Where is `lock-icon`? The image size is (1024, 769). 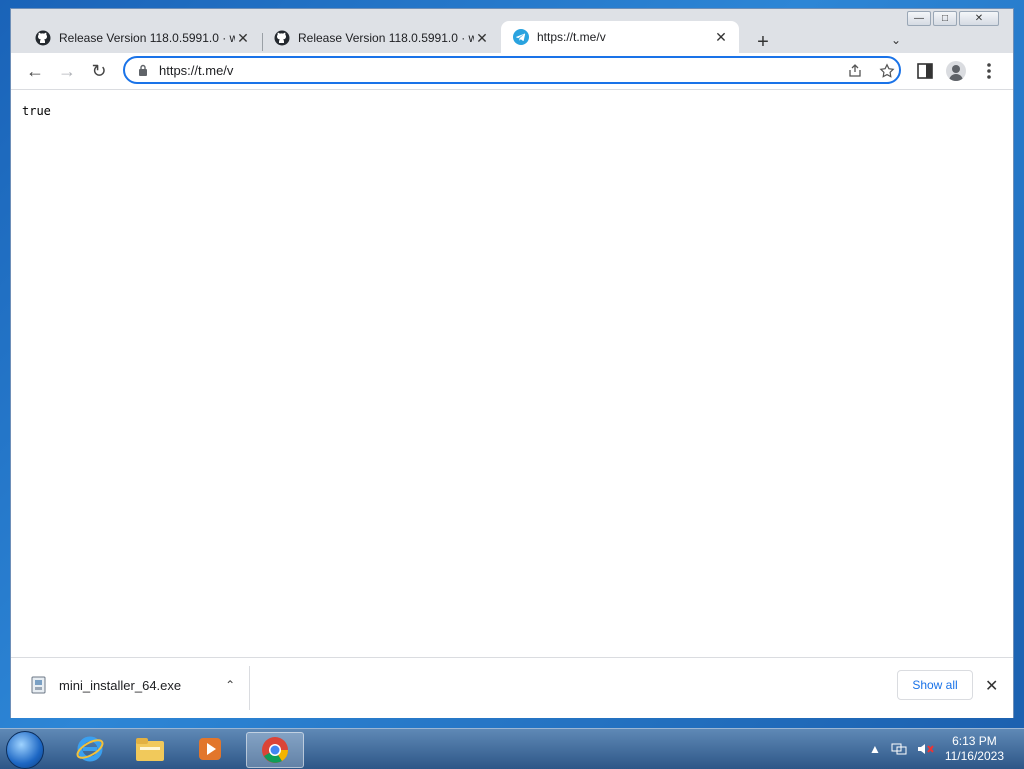
lock-icon is located at coordinates (143, 70).